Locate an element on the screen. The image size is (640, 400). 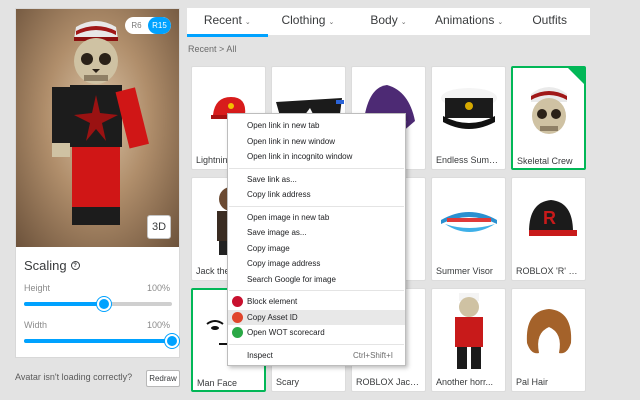
svg-text: R is located at coordinates (549, 218).